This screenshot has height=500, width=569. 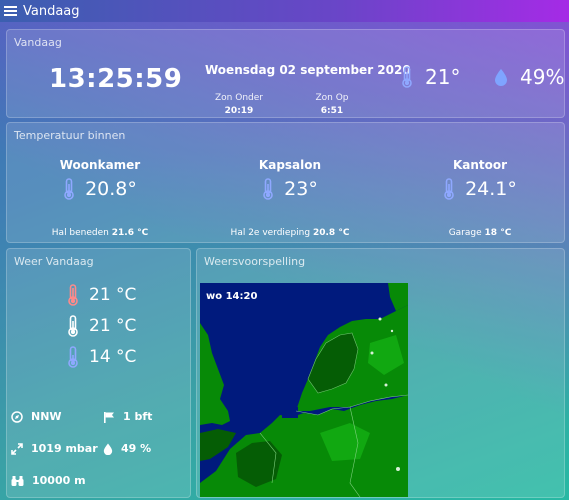 I want to click on temperature-min-value: 14 °C, so click(x=113, y=357).